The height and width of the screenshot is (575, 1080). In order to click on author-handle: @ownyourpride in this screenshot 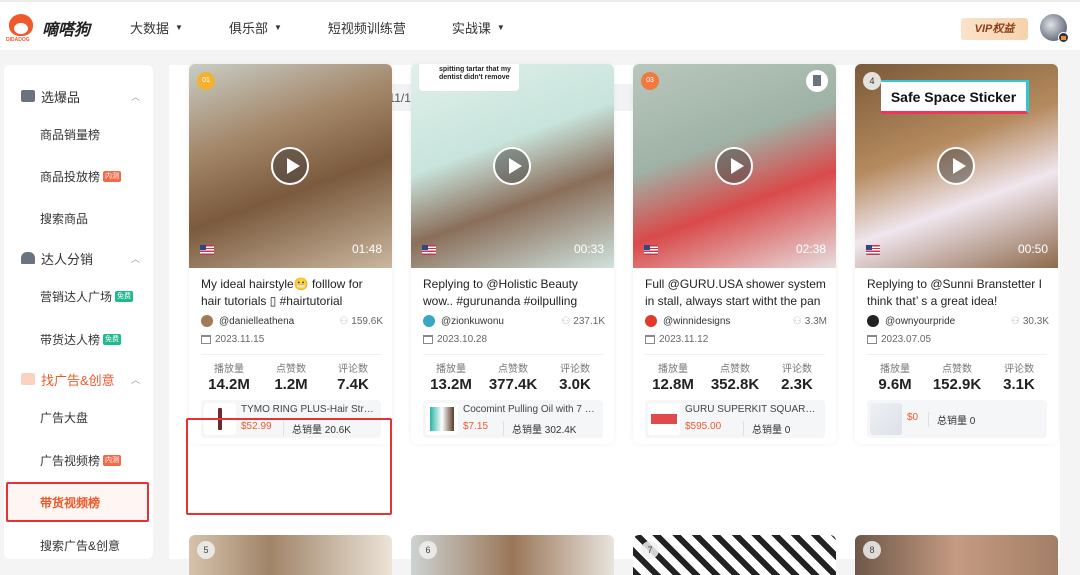, I will do `click(920, 321)`.